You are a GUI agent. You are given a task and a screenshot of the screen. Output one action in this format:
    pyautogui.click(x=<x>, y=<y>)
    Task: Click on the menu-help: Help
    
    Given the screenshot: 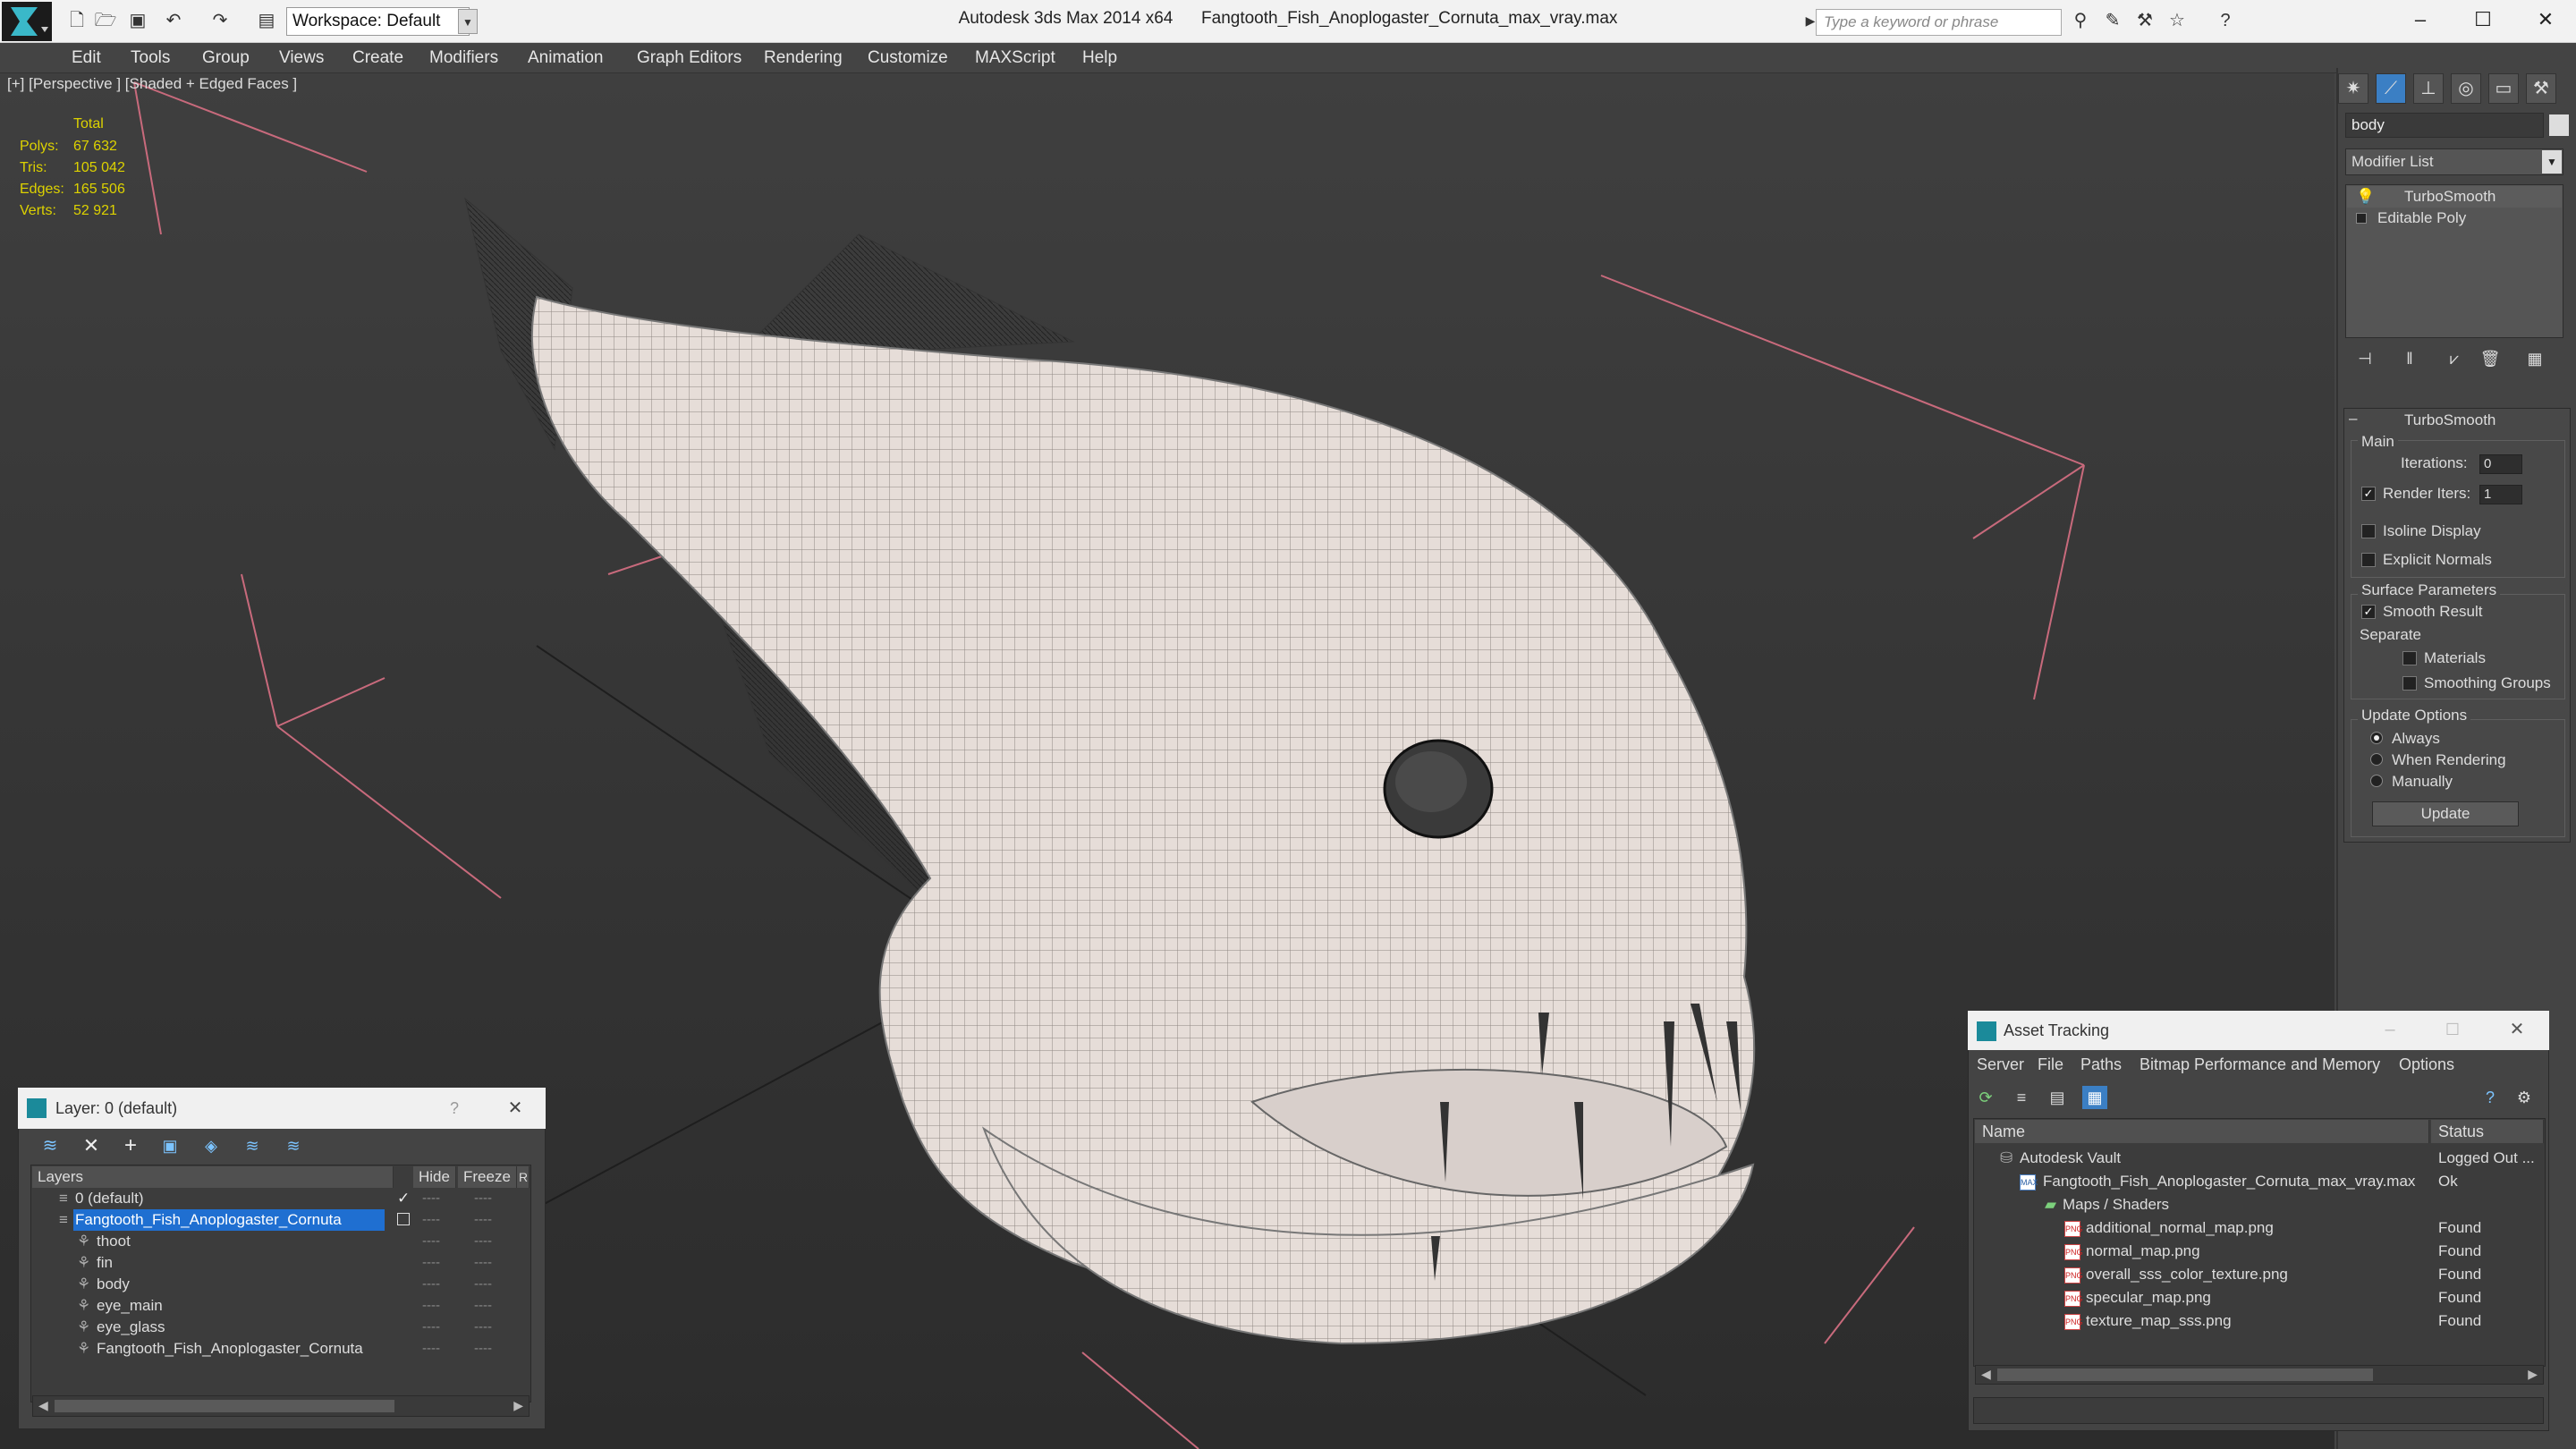 What is the action you would take?
    pyautogui.click(x=1099, y=58)
    